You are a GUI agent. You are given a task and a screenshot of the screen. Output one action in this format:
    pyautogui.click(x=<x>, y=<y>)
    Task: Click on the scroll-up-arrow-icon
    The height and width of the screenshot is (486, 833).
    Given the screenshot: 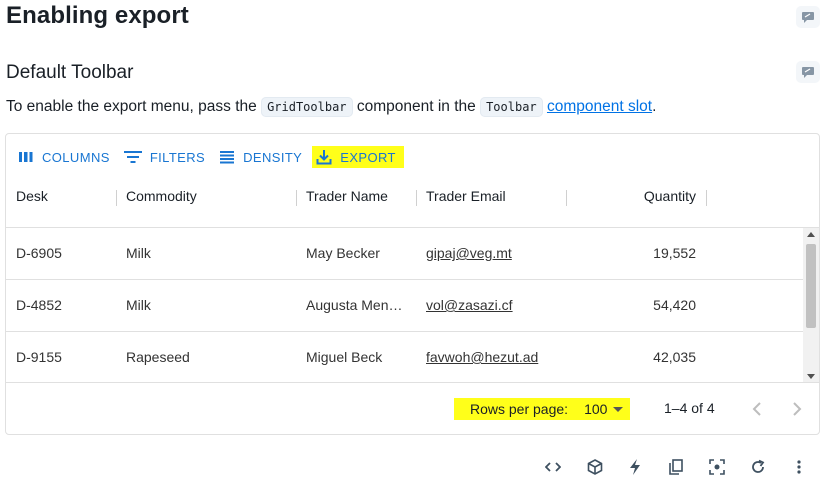 What is the action you would take?
    pyautogui.click(x=811, y=234)
    